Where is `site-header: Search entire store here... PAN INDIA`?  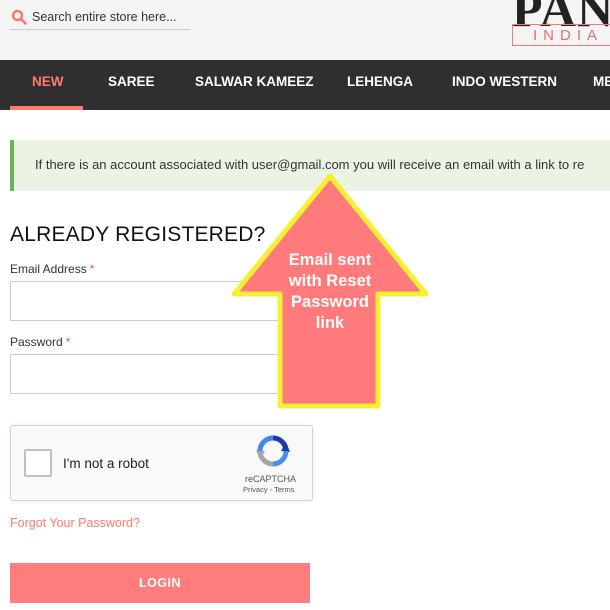
site-header: Search entire store here... PAN INDIA is located at coordinates (305, 30).